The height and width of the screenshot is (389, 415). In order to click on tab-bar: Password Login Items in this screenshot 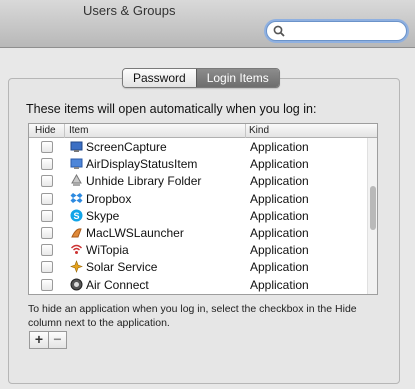, I will do `click(201, 78)`.